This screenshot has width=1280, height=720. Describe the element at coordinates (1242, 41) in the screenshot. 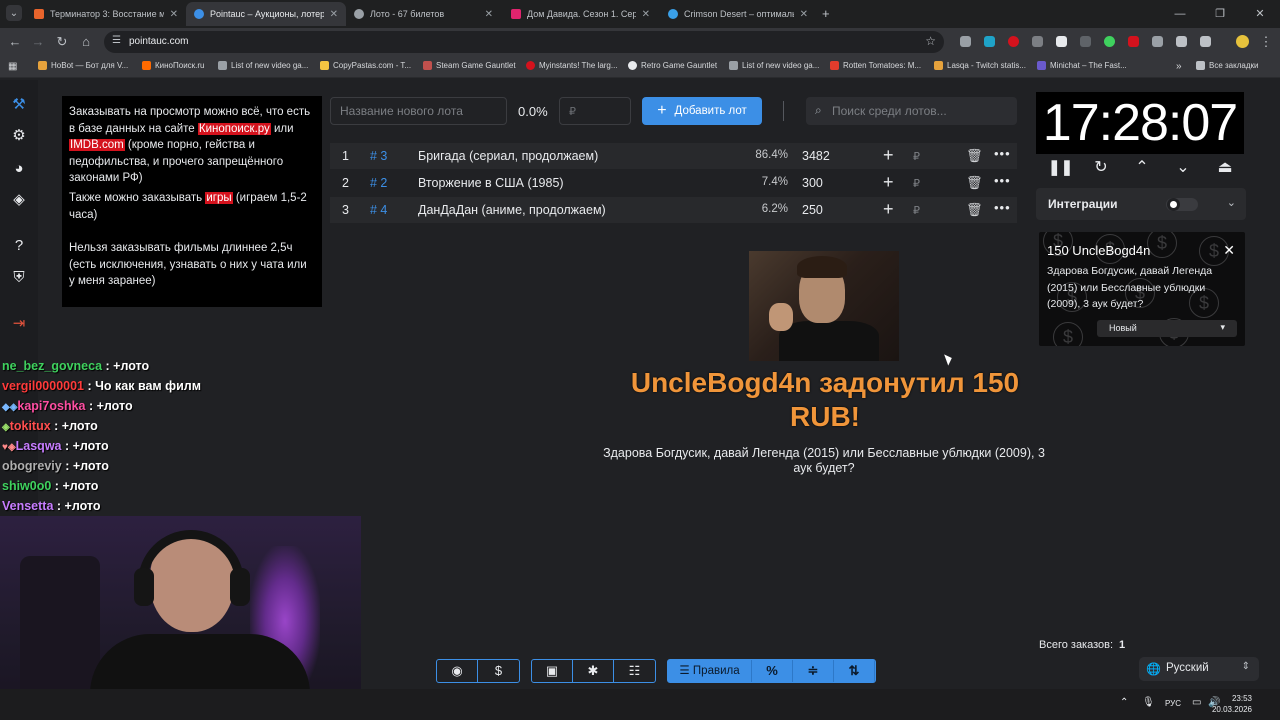

I see `profile-avatar` at that location.